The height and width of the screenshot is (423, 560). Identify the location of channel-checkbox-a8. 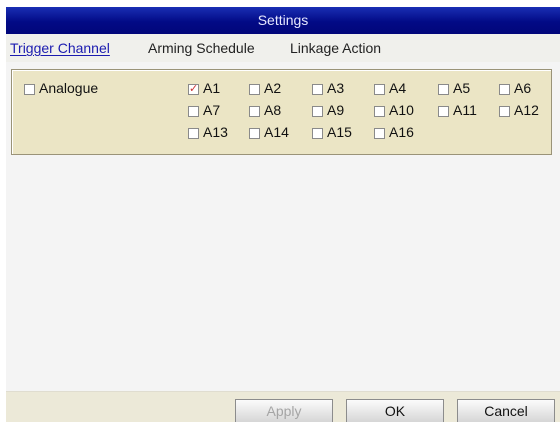
(254, 111).